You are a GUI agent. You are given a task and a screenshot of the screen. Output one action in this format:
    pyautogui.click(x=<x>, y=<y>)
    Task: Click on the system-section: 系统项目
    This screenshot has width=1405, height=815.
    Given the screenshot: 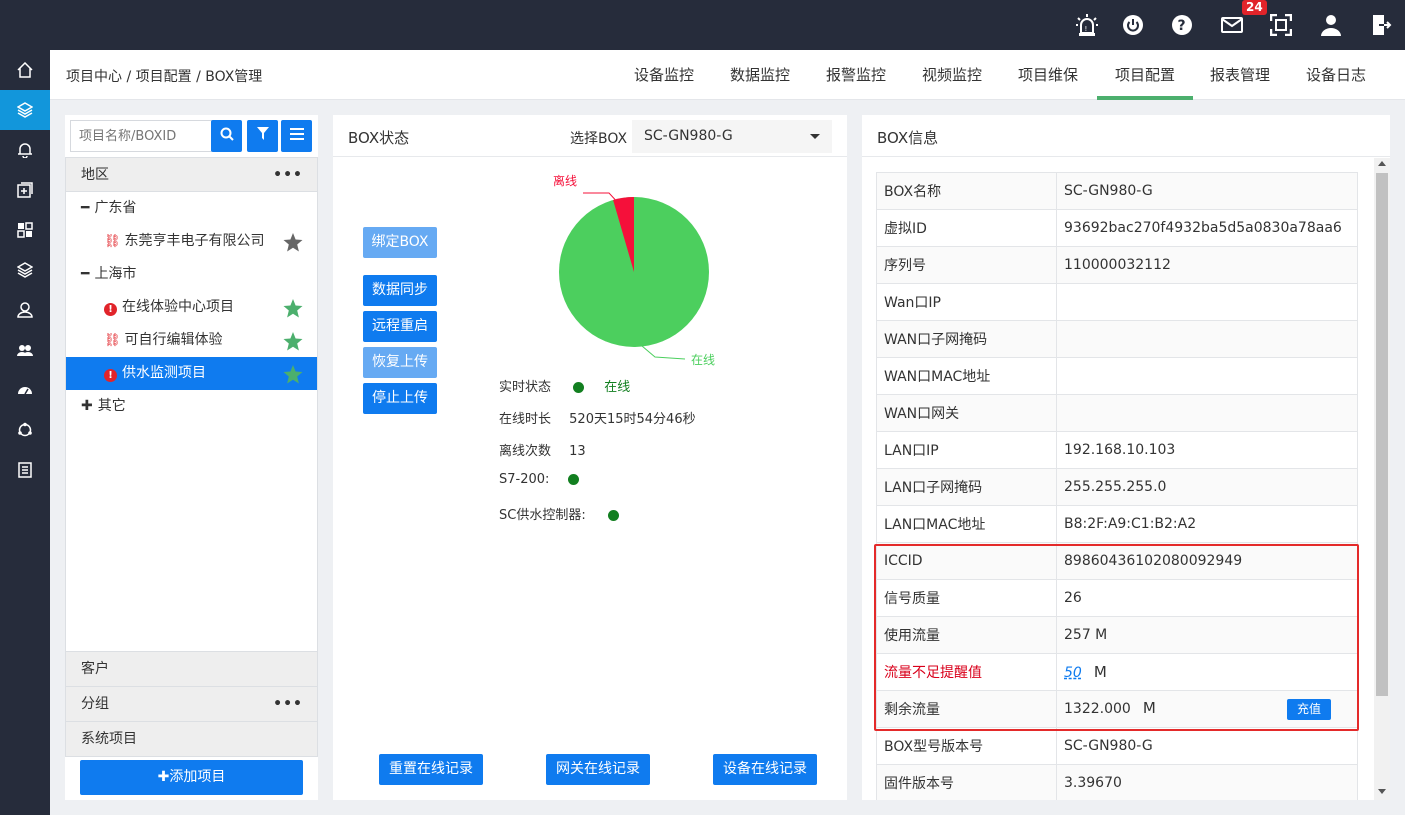 What is the action you would take?
    pyautogui.click(x=191, y=739)
    